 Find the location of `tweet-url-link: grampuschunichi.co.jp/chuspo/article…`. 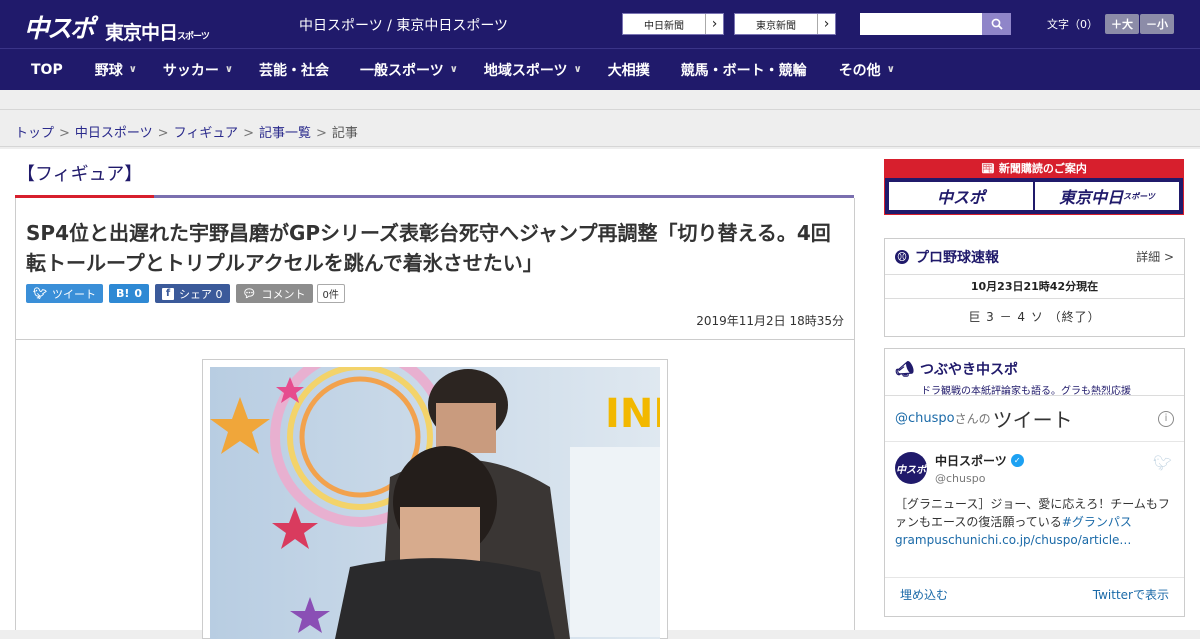

tweet-url-link: grampuschunichi.co.jp/chuspo/article… is located at coordinates (1013, 540).